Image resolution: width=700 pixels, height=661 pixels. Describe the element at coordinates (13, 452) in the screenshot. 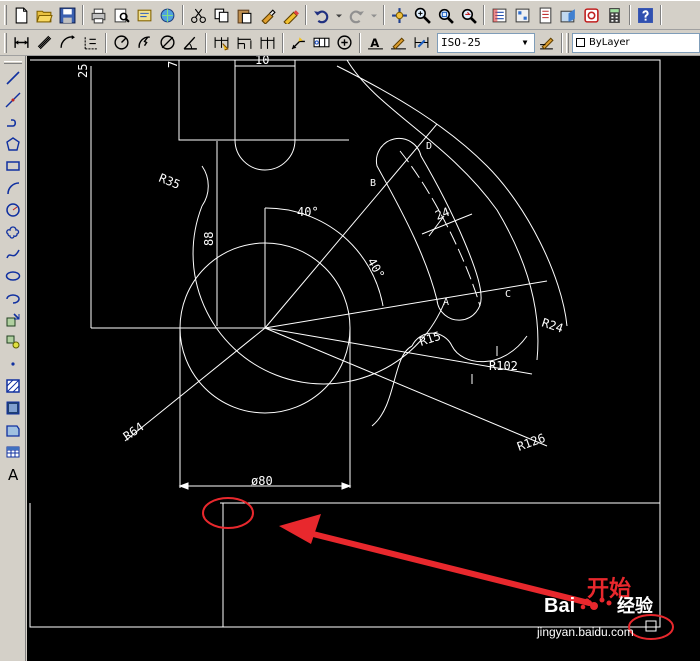

I see `table-icon` at that location.